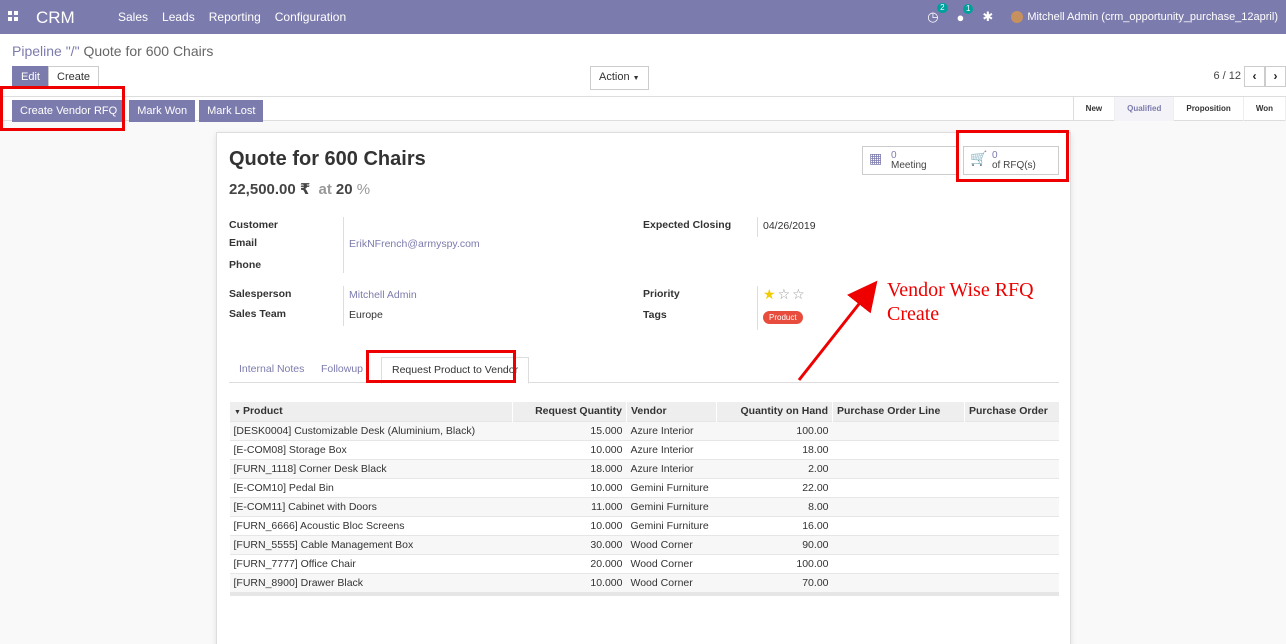 The height and width of the screenshot is (644, 1286). Describe the element at coordinates (837, 330) in the screenshot. I see `annotation-arrow` at that location.